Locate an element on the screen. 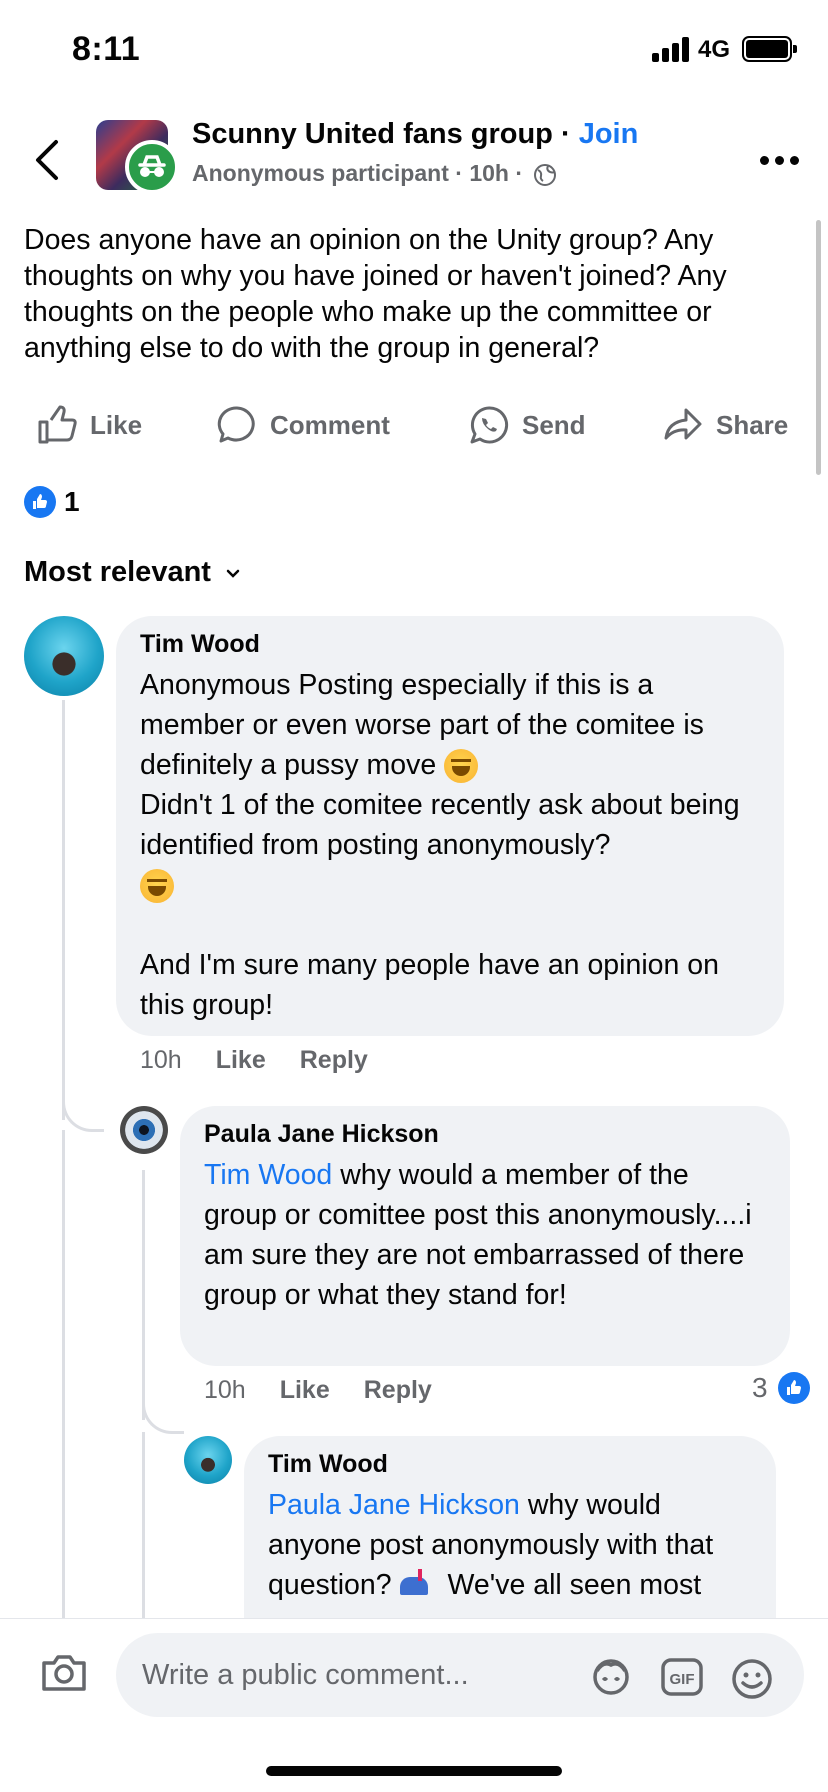 This screenshot has width=828, height=1792. back-button is located at coordinates (48, 160).